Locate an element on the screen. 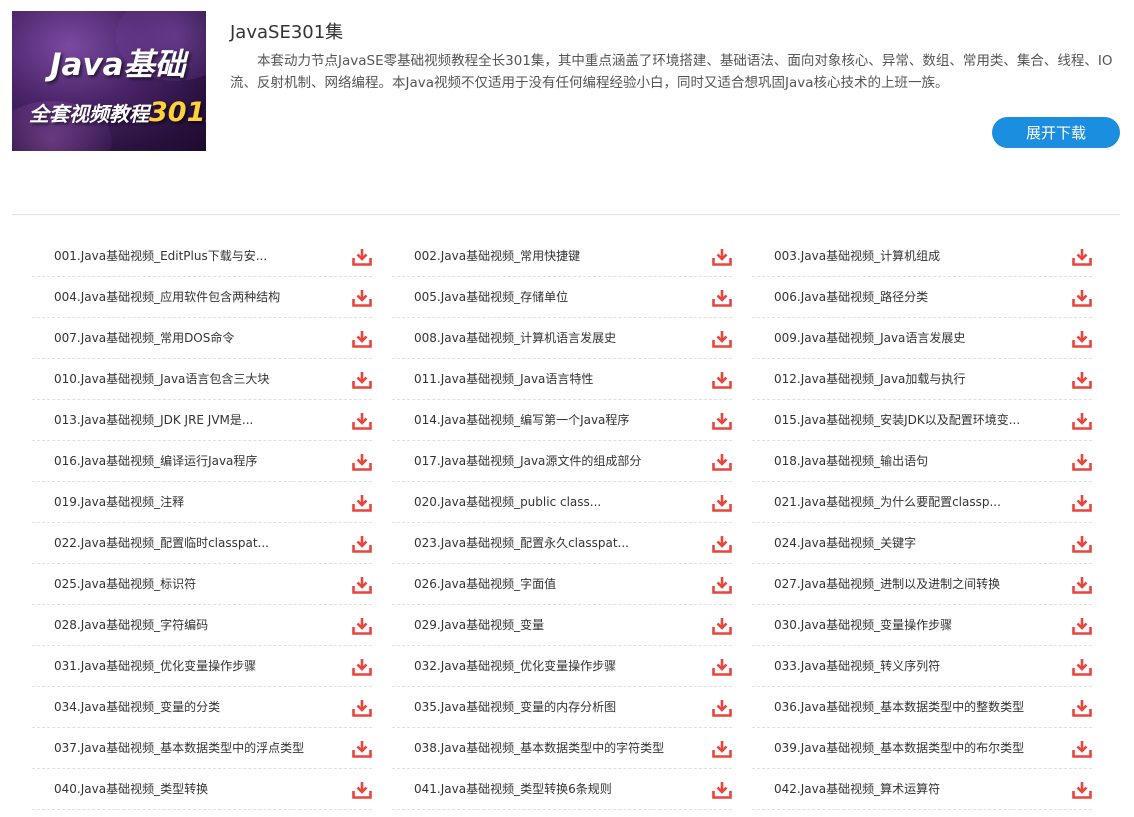  video-item: 041.Java基础视频_类型转换6条规则 is located at coordinates (562, 789).